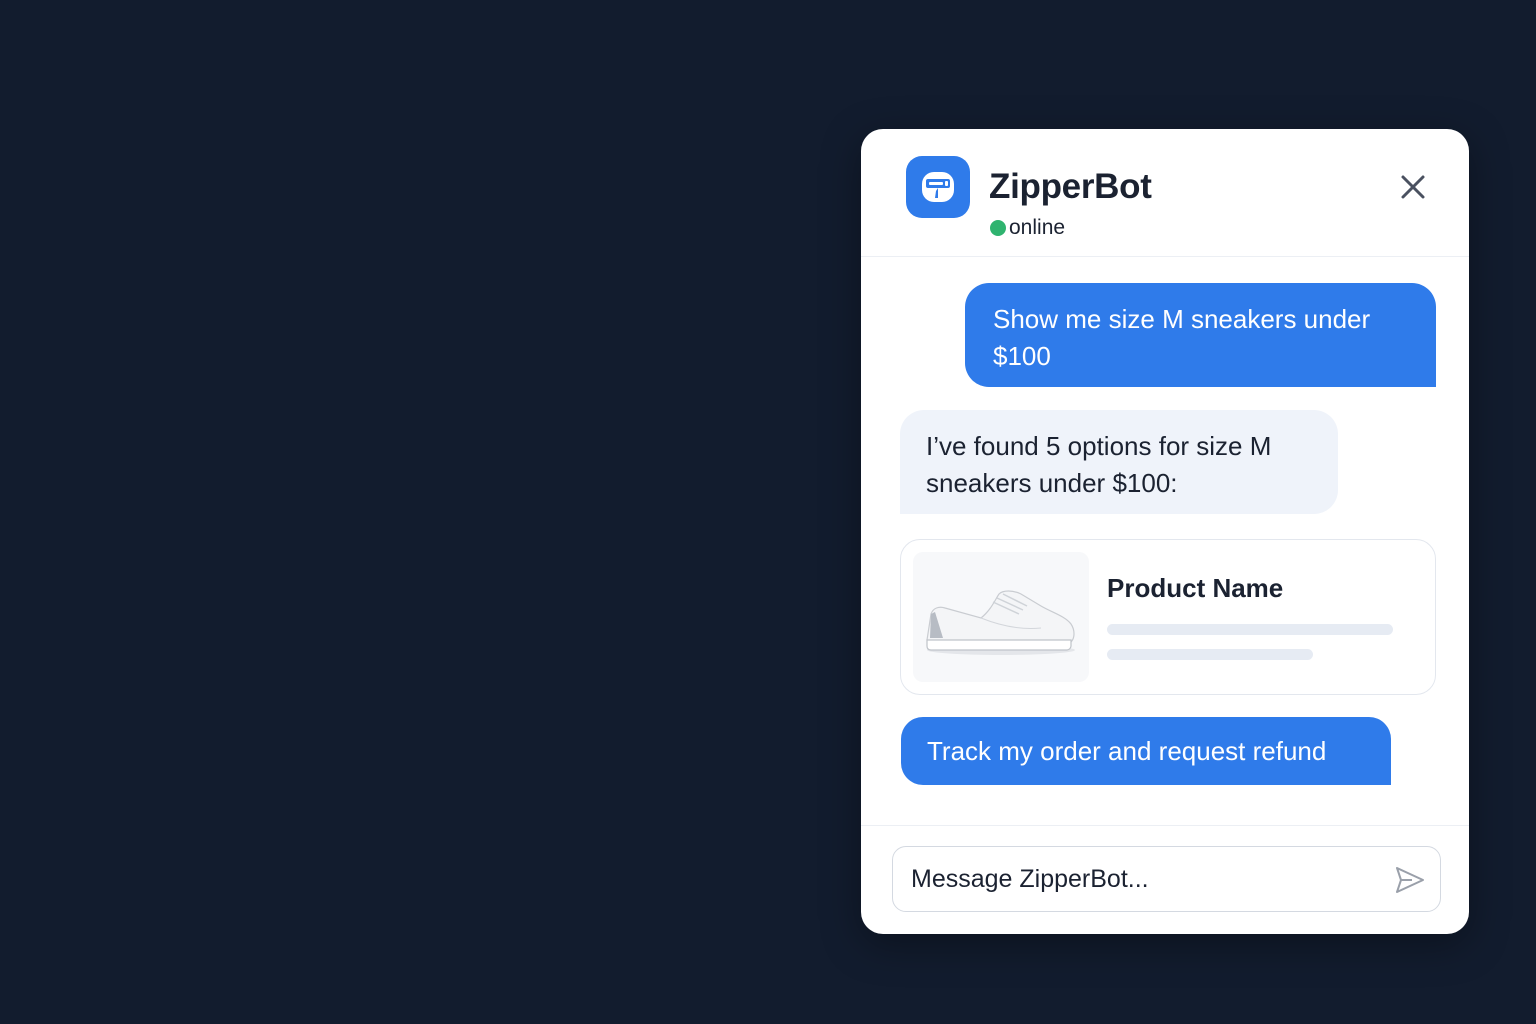 The image size is (1536, 1024). What do you see at coordinates (1146, 751) in the screenshot?
I see `track-order-button: Track my order and request refund` at bounding box center [1146, 751].